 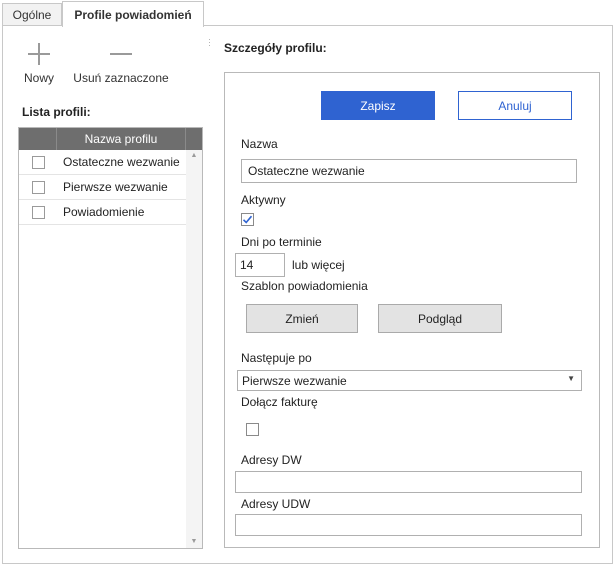 I want to click on bcc-addresses-label: Adresy UDW, so click(x=276, y=504).